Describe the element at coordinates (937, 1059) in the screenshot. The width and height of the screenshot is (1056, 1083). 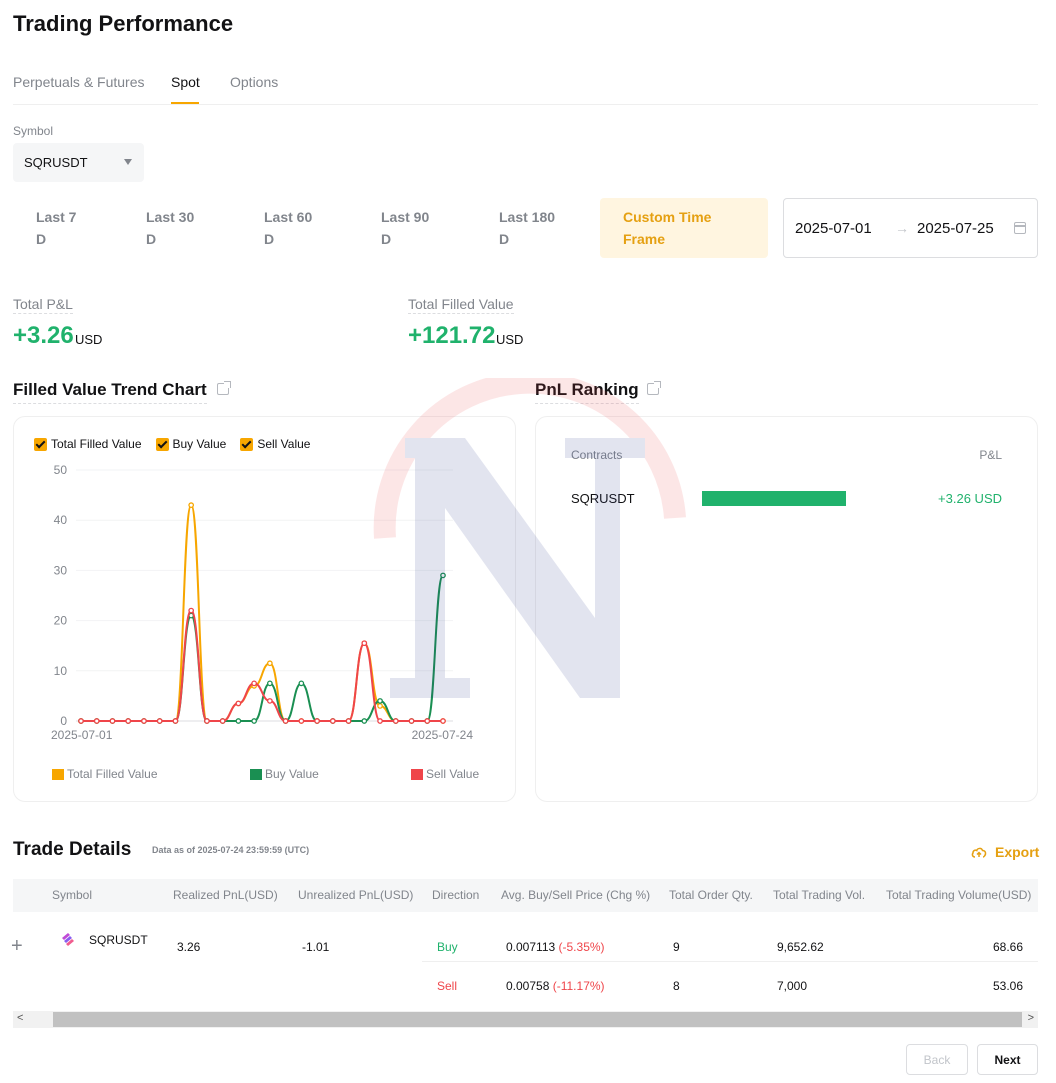
I see `back-button: Back` at that location.